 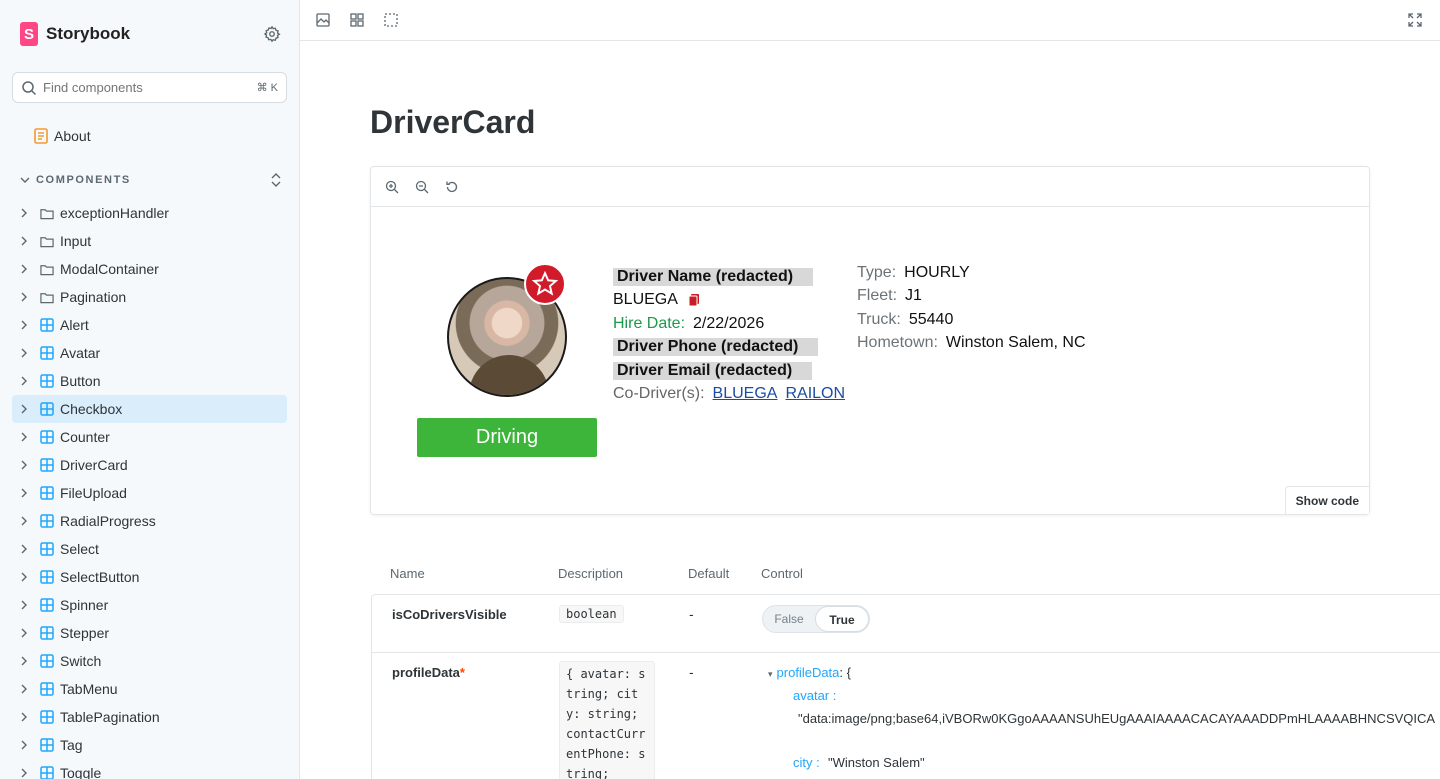 I want to click on toolbar, so click(x=870, y=20).